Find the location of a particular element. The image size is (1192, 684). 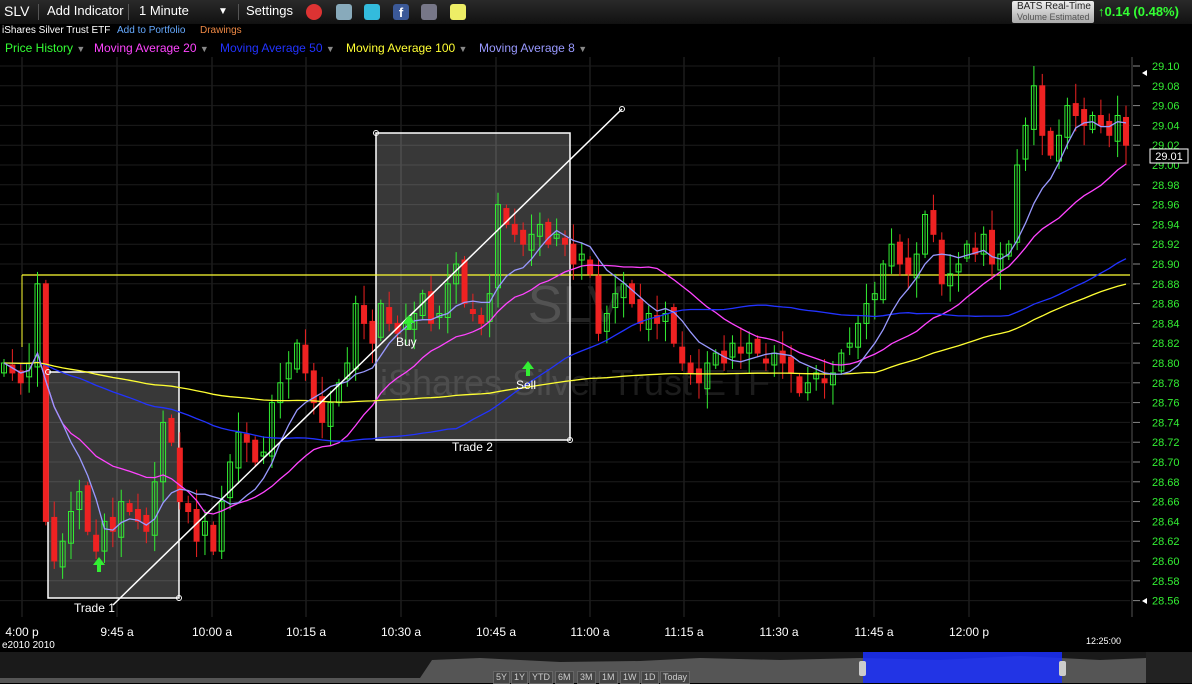

range-6m-button: 6M is located at coordinates (564, 677).